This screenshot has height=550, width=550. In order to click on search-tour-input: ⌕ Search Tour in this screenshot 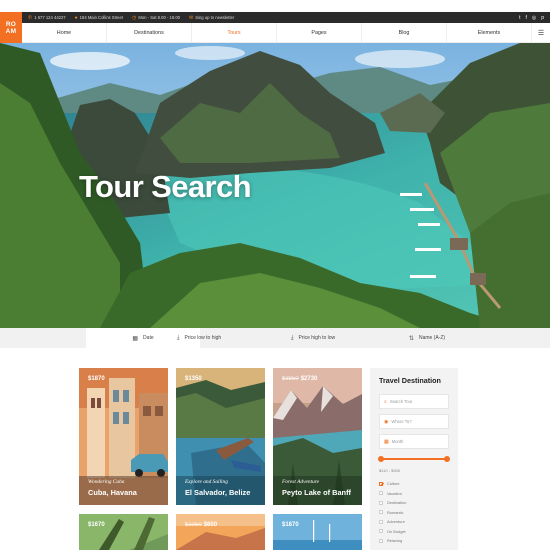, I will do `click(414, 401)`.